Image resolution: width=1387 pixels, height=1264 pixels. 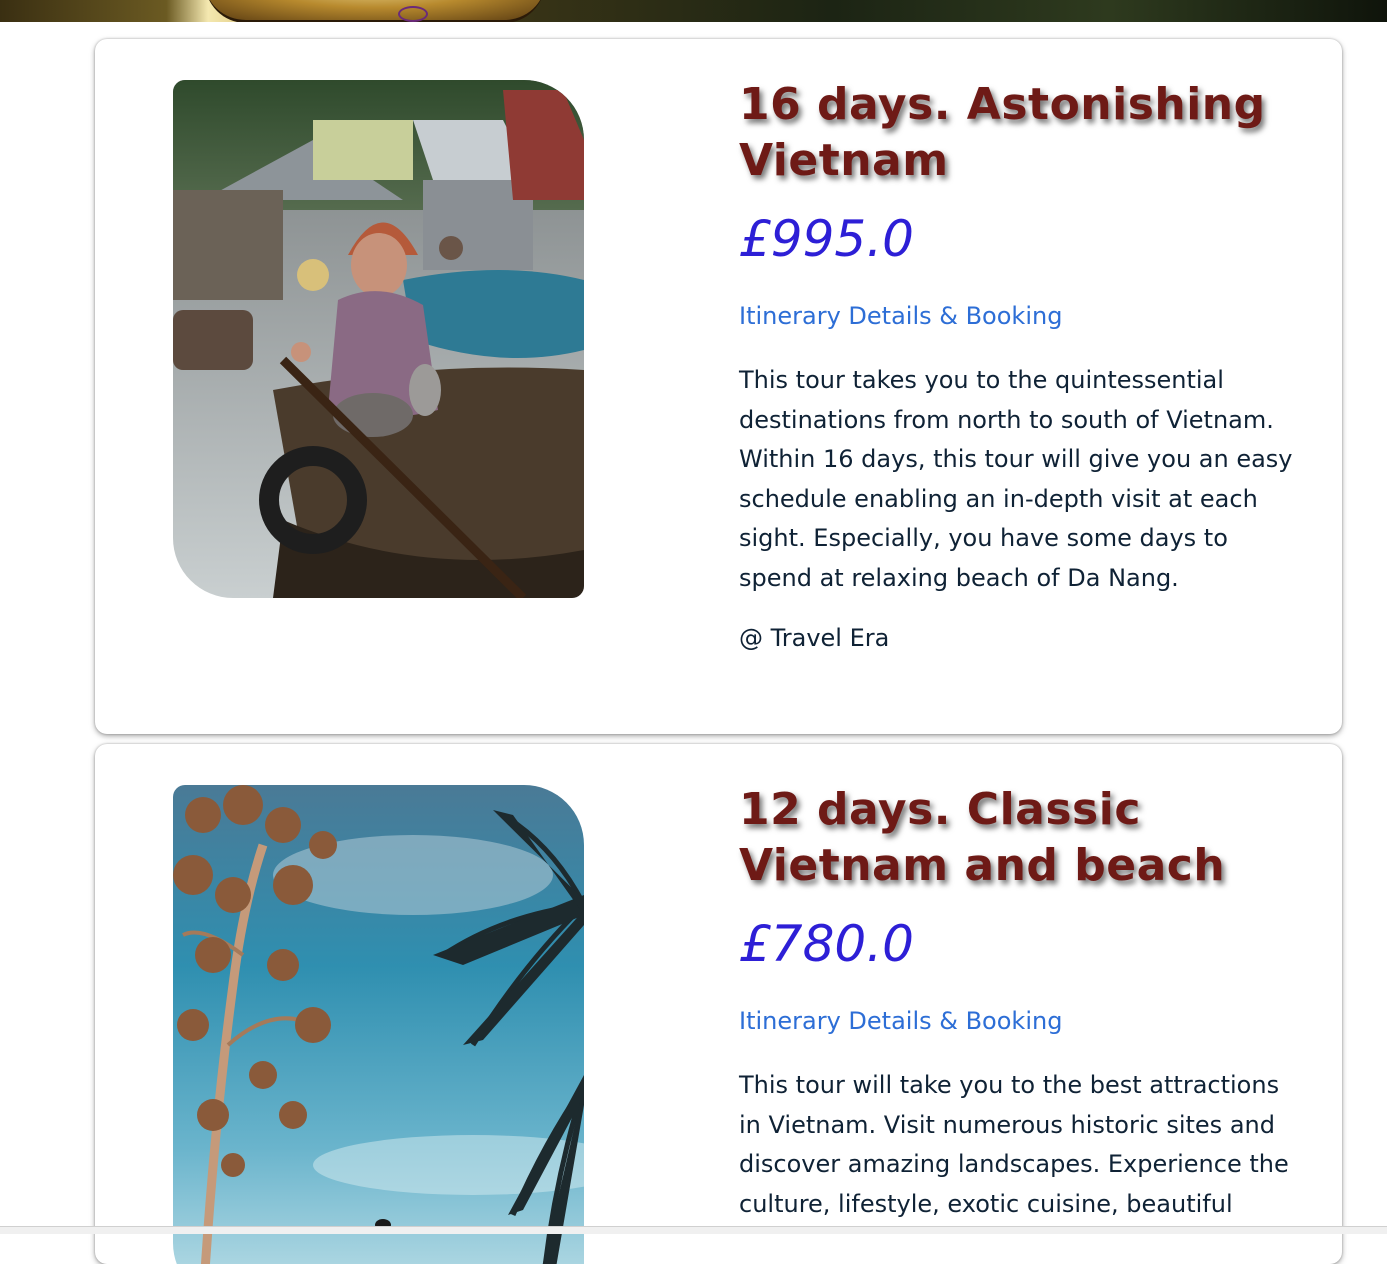 I want to click on hero-banner-strip, so click(x=693, y=11).